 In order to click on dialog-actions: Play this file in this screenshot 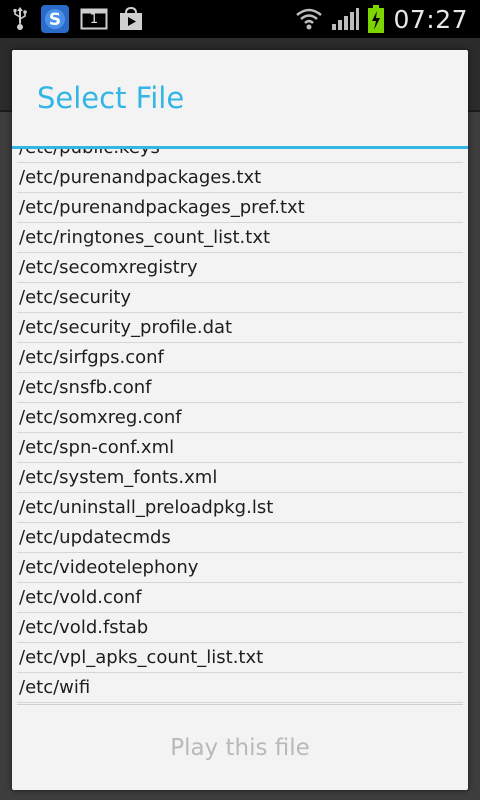, I will do `click(240, 748)`.